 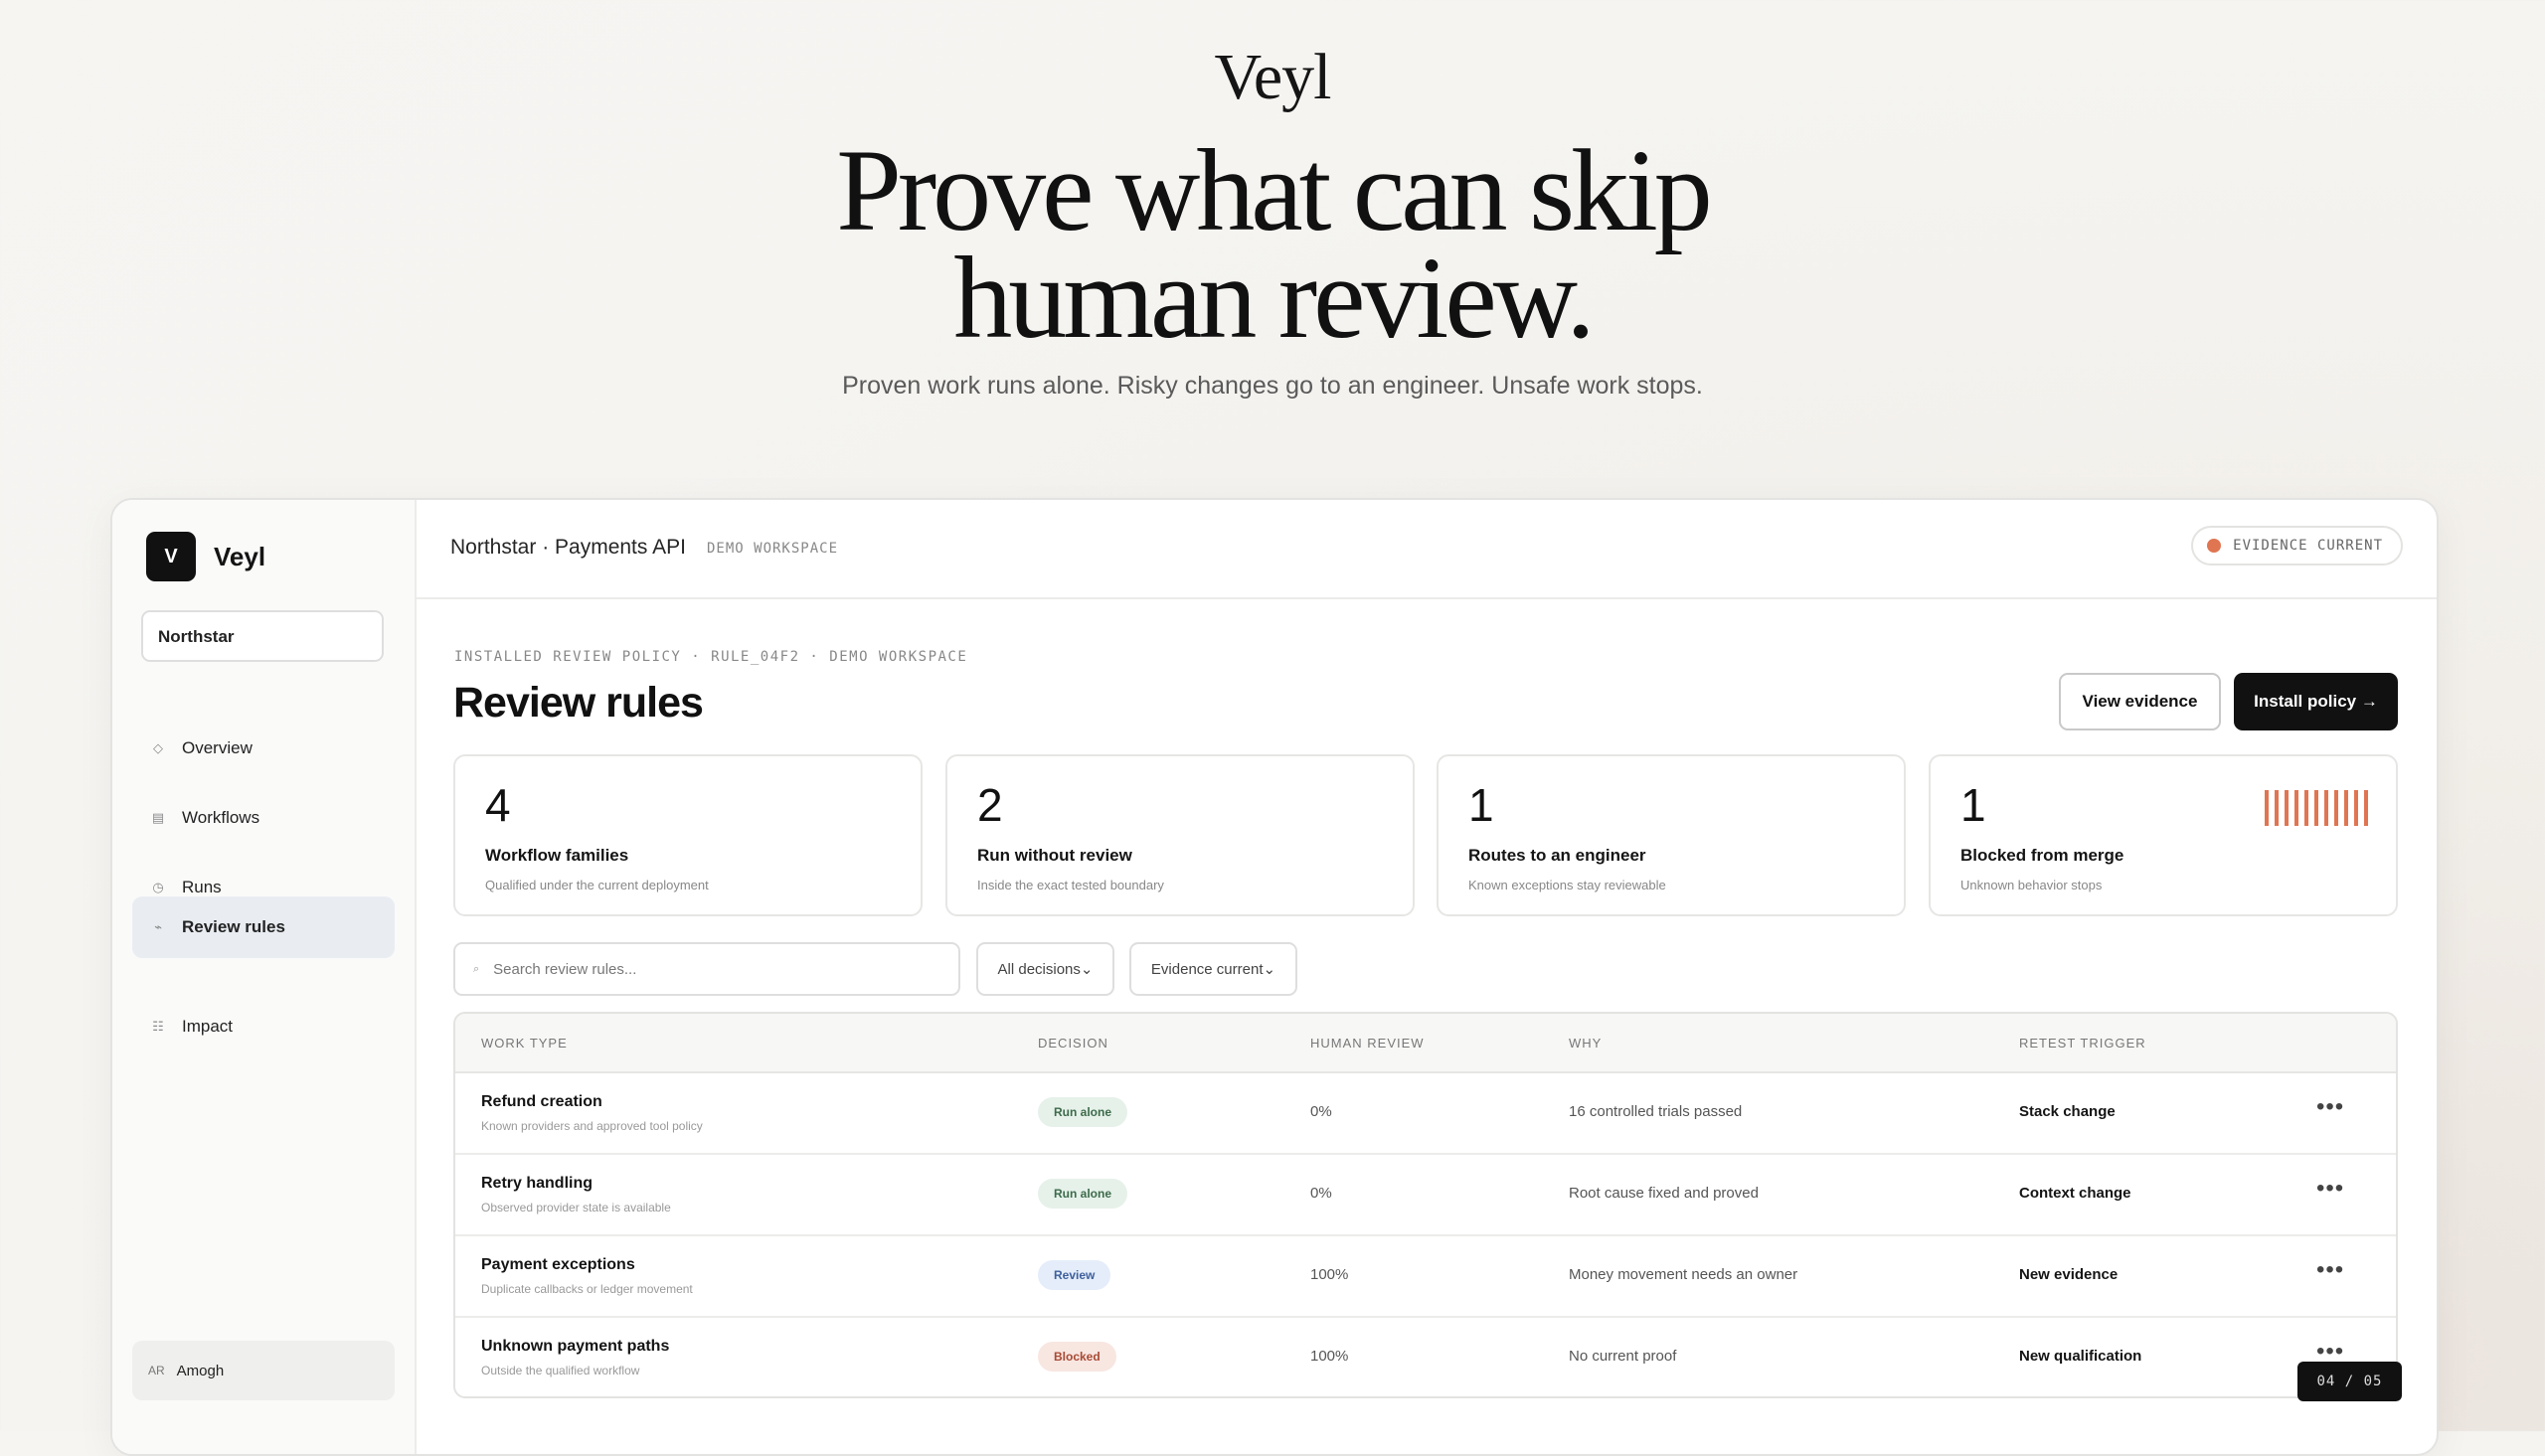 I want to click on workspace-tag: DEMO WORKSPACE, so click(x=773, y=549).